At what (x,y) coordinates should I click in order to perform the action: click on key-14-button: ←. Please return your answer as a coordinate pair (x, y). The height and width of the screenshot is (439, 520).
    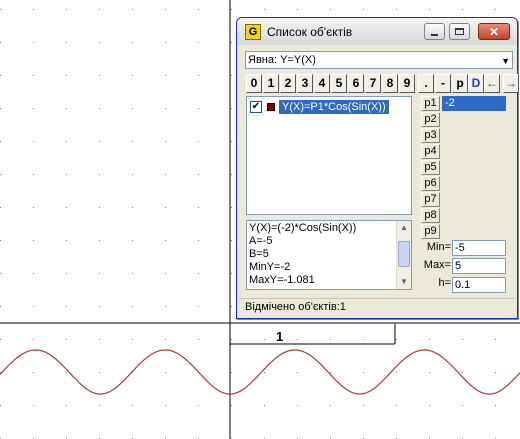
    Looking at the image, I should click on (492, 83).